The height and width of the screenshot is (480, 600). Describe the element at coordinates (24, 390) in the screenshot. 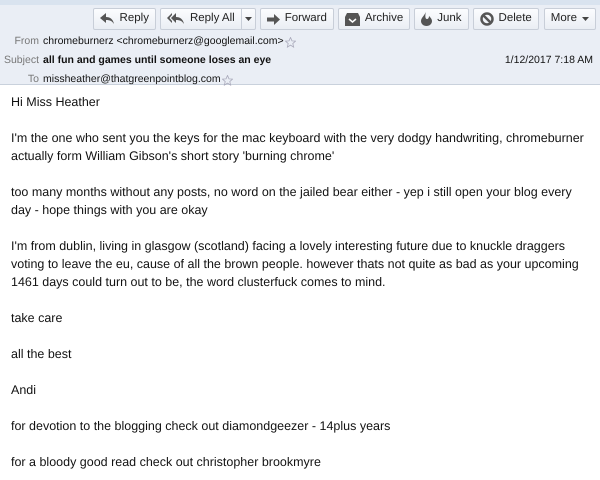

I see `message-paragraph: Andi` at that location.